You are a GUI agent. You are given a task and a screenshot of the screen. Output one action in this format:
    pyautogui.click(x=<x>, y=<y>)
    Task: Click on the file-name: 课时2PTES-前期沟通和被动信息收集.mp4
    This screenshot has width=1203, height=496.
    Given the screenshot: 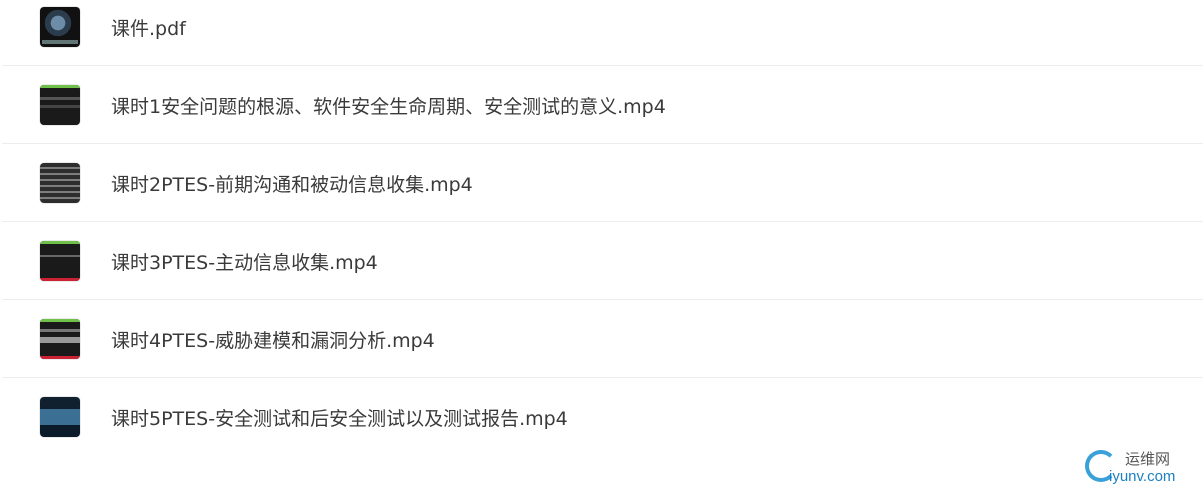 What is the action you would take?
    pyautogui.click(x=292, y=184)
    